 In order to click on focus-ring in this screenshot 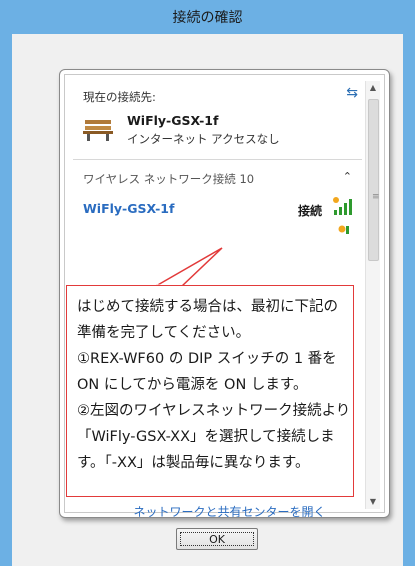, I will do `click(217, 539)`.